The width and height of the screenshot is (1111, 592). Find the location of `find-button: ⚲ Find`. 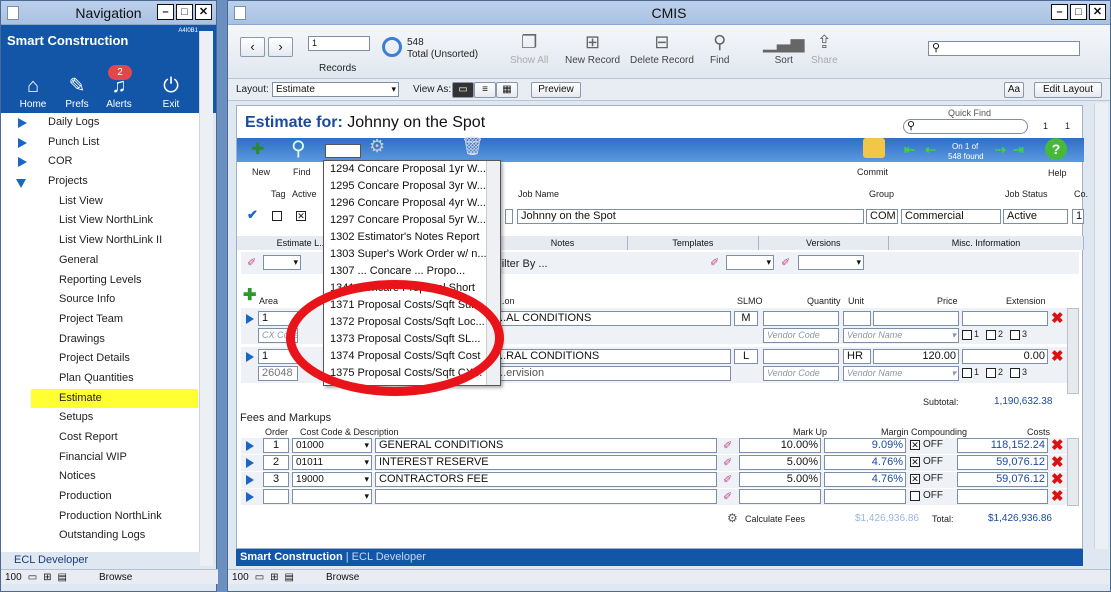

find-button: ⚲ Find is located at coordinates (719, 47).